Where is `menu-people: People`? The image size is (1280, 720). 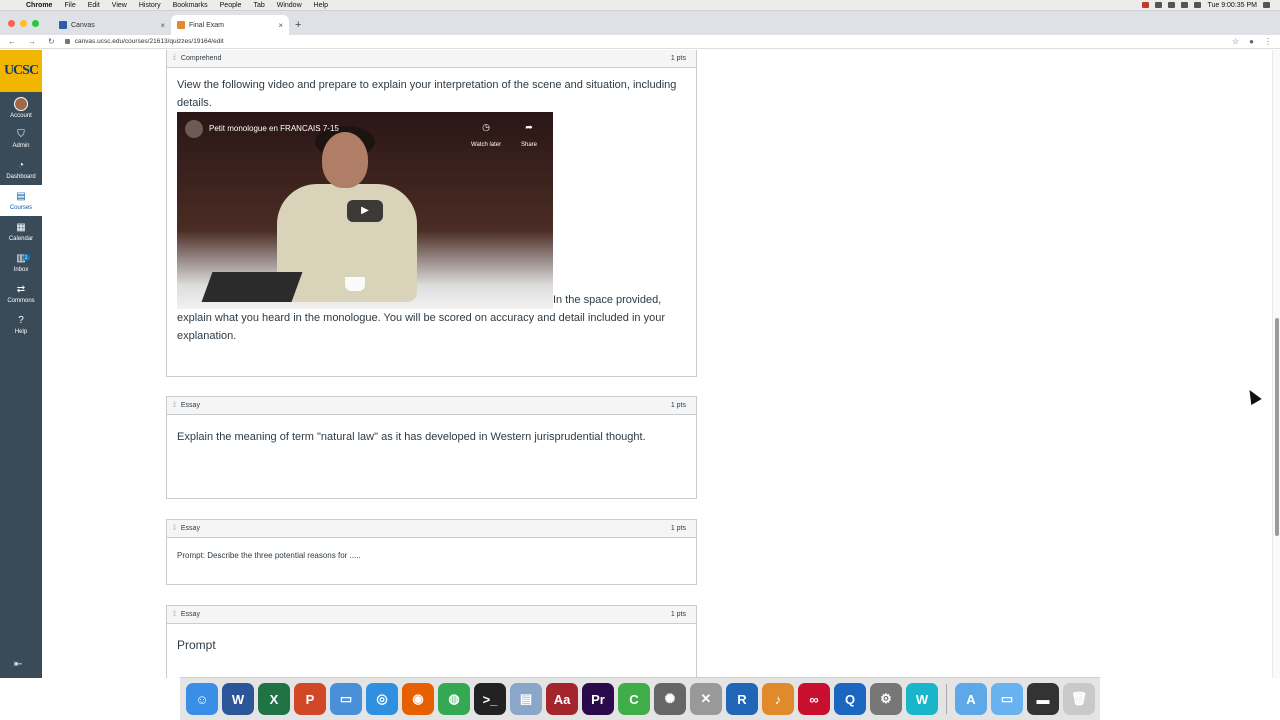
menu-people: People is located at coordinates (231, 5).